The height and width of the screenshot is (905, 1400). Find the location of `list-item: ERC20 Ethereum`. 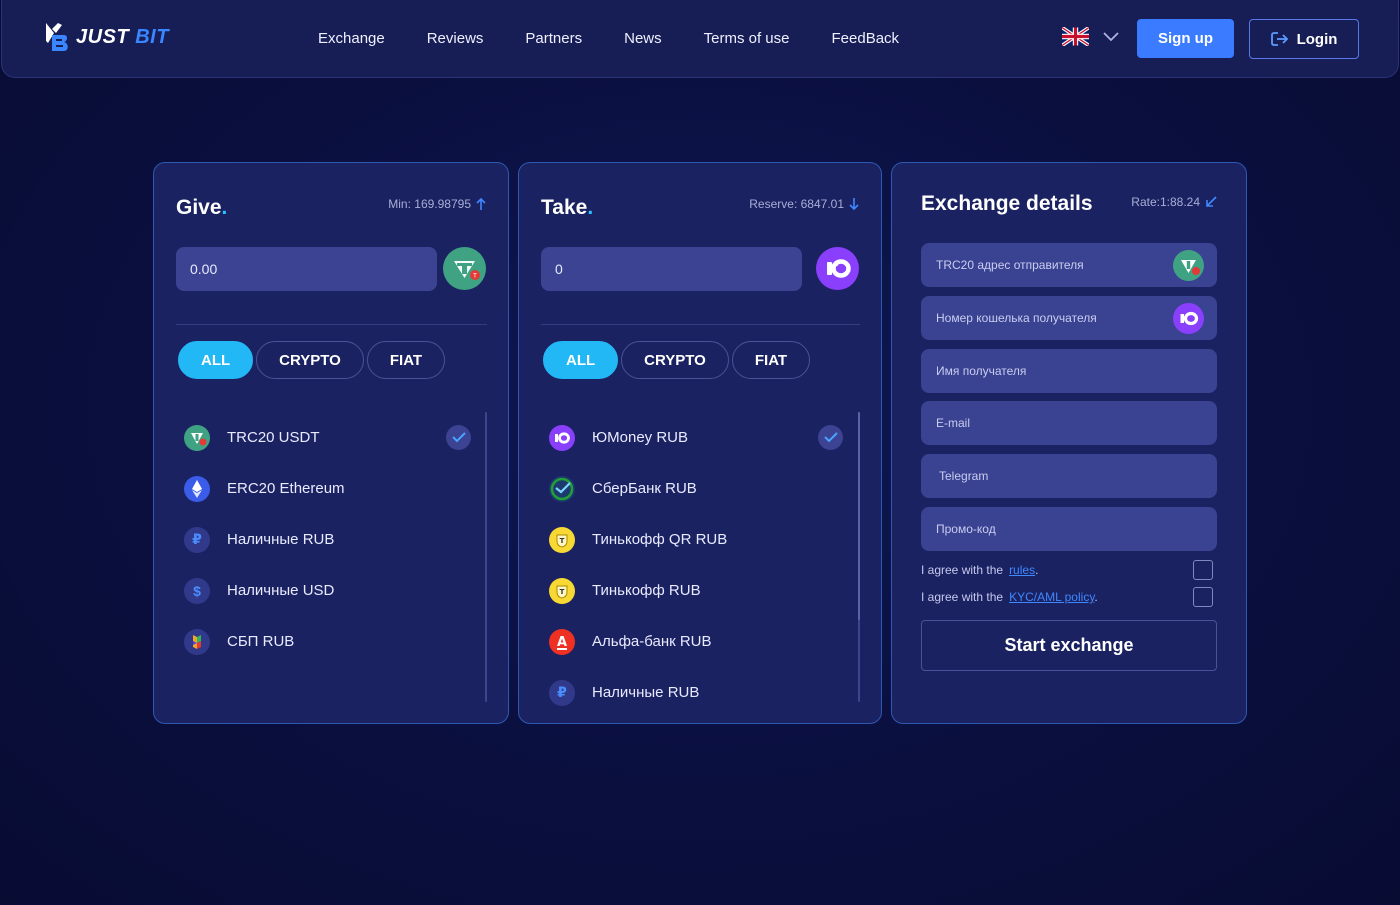

list-item: ERC20 Ethereum is located at coordinates (323, 488).